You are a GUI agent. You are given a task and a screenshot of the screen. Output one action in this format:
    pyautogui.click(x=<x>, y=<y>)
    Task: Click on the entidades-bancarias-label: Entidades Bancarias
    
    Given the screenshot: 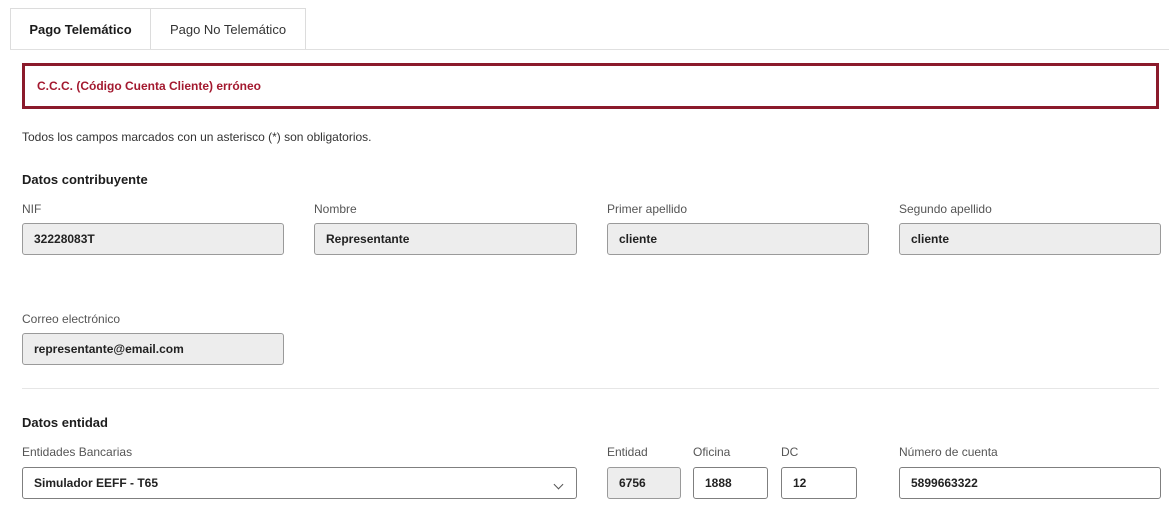 What is the action you would take?
    pyautogui.click(x=77, y=452)
    